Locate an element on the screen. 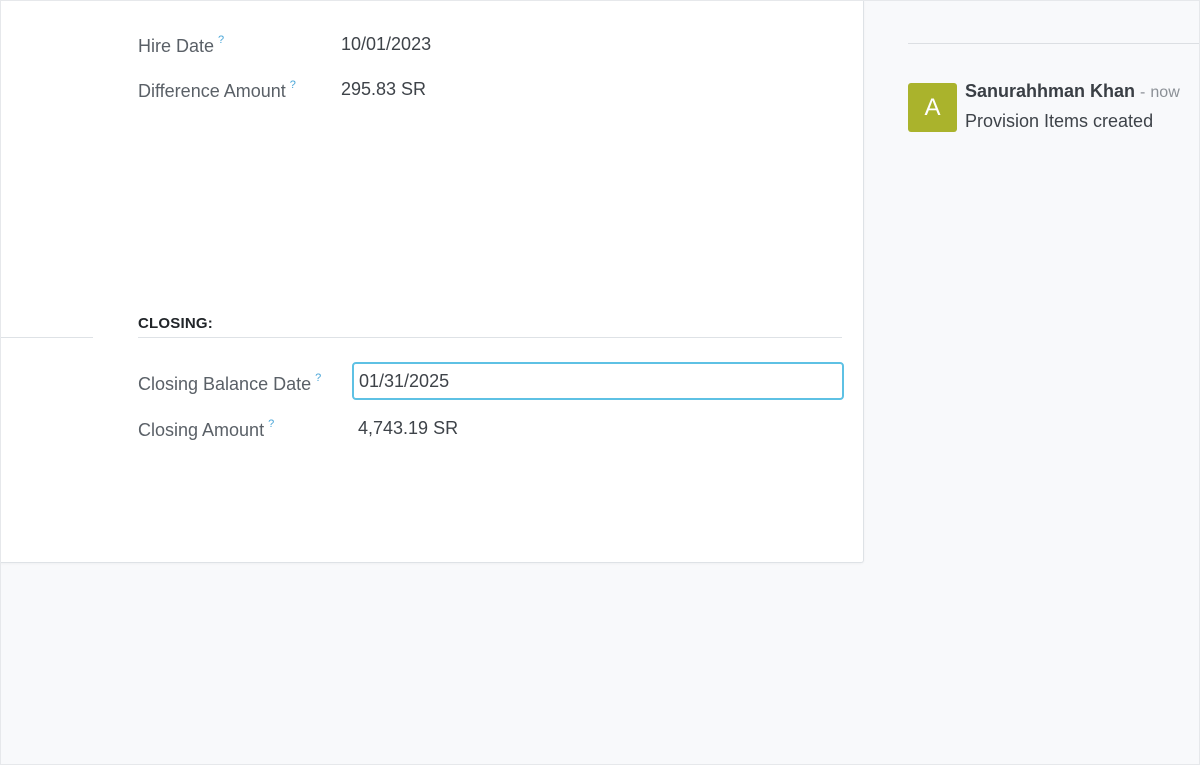 The height and width of the screenshot is (765, 1200). hire-date-label: Hire Date? is located at coordinates (181, 45).